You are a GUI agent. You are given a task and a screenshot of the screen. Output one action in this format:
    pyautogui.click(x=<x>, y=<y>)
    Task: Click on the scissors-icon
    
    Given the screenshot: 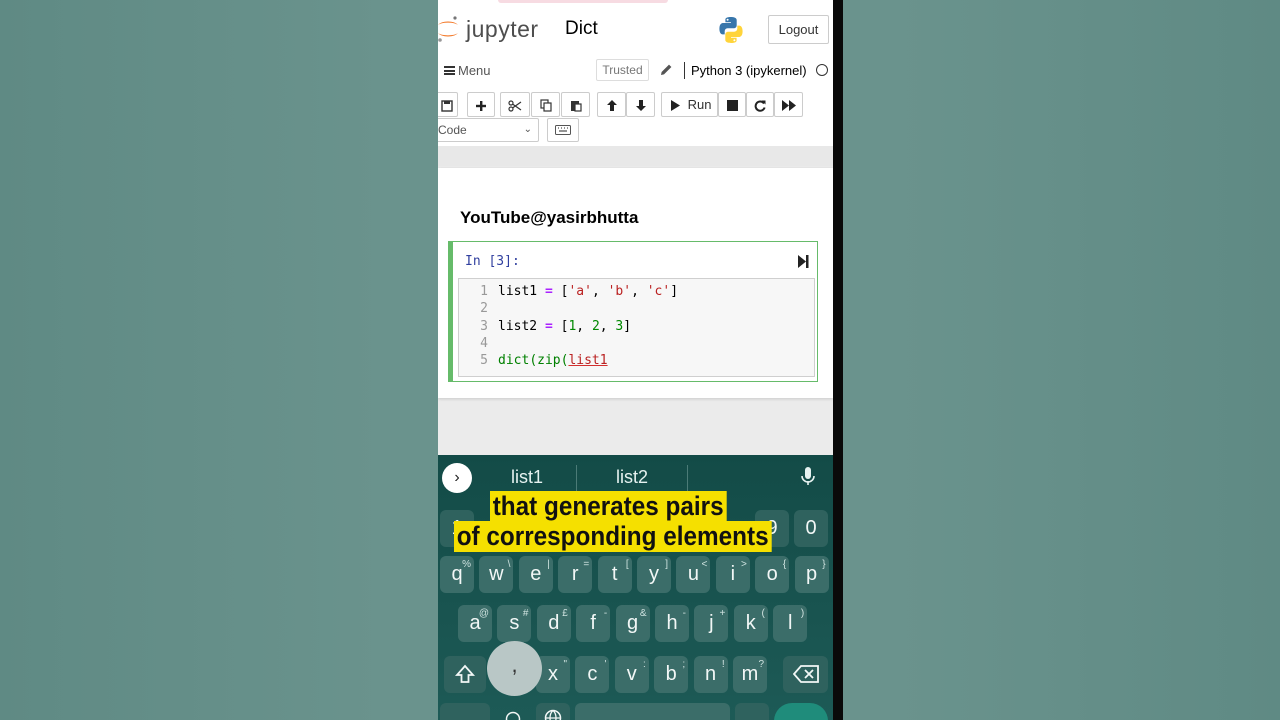 What is the action you would take?
    pyautogui.click(x=515, y=105)
    